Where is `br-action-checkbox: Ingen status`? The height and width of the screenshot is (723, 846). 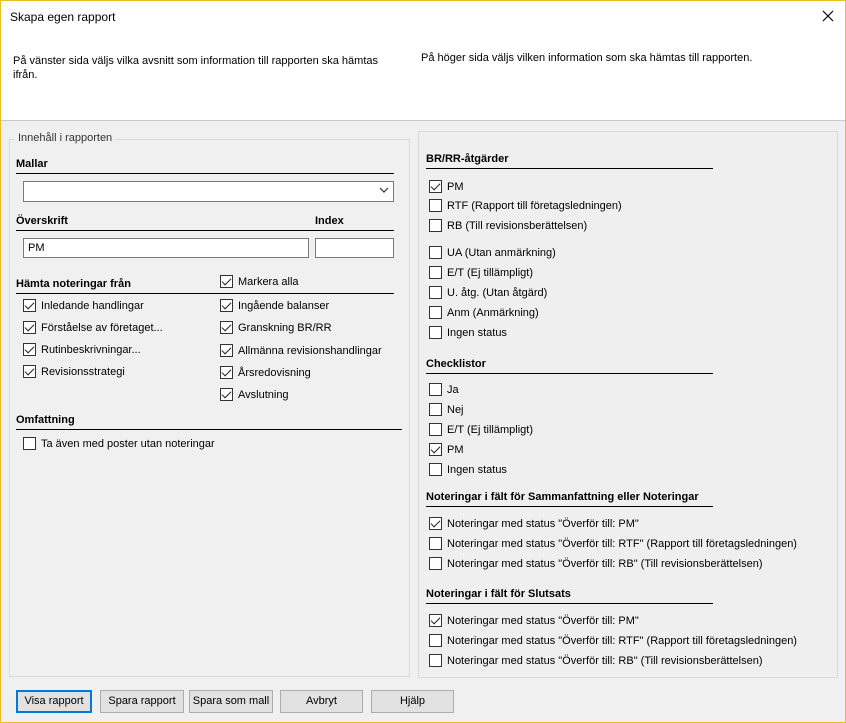
br-action-checkbox: Ingen status is located at coordinates (468, 332).